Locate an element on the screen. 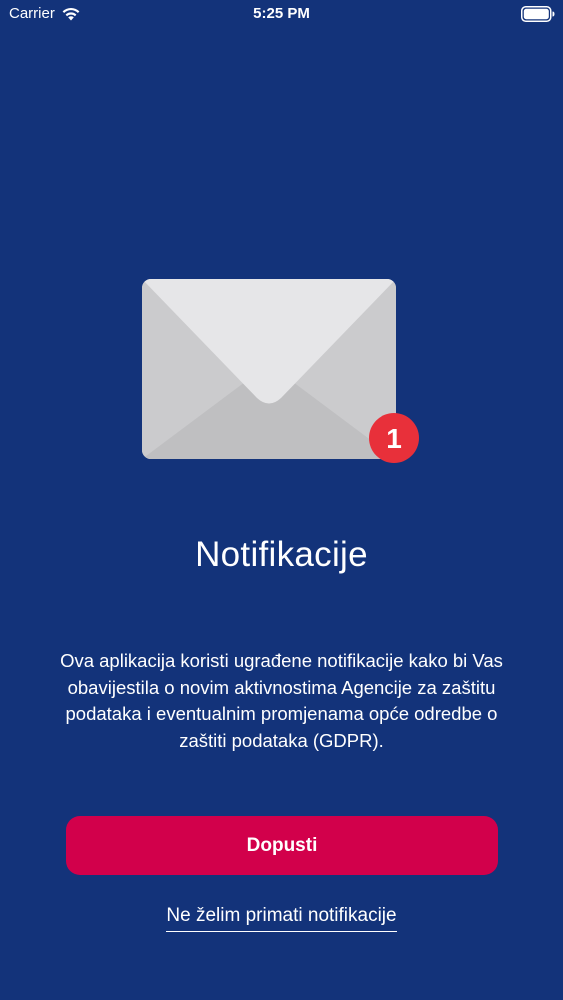 This screenshot has width=563, height=1000. badge-count: 1 is located at coordinates (394, 438).